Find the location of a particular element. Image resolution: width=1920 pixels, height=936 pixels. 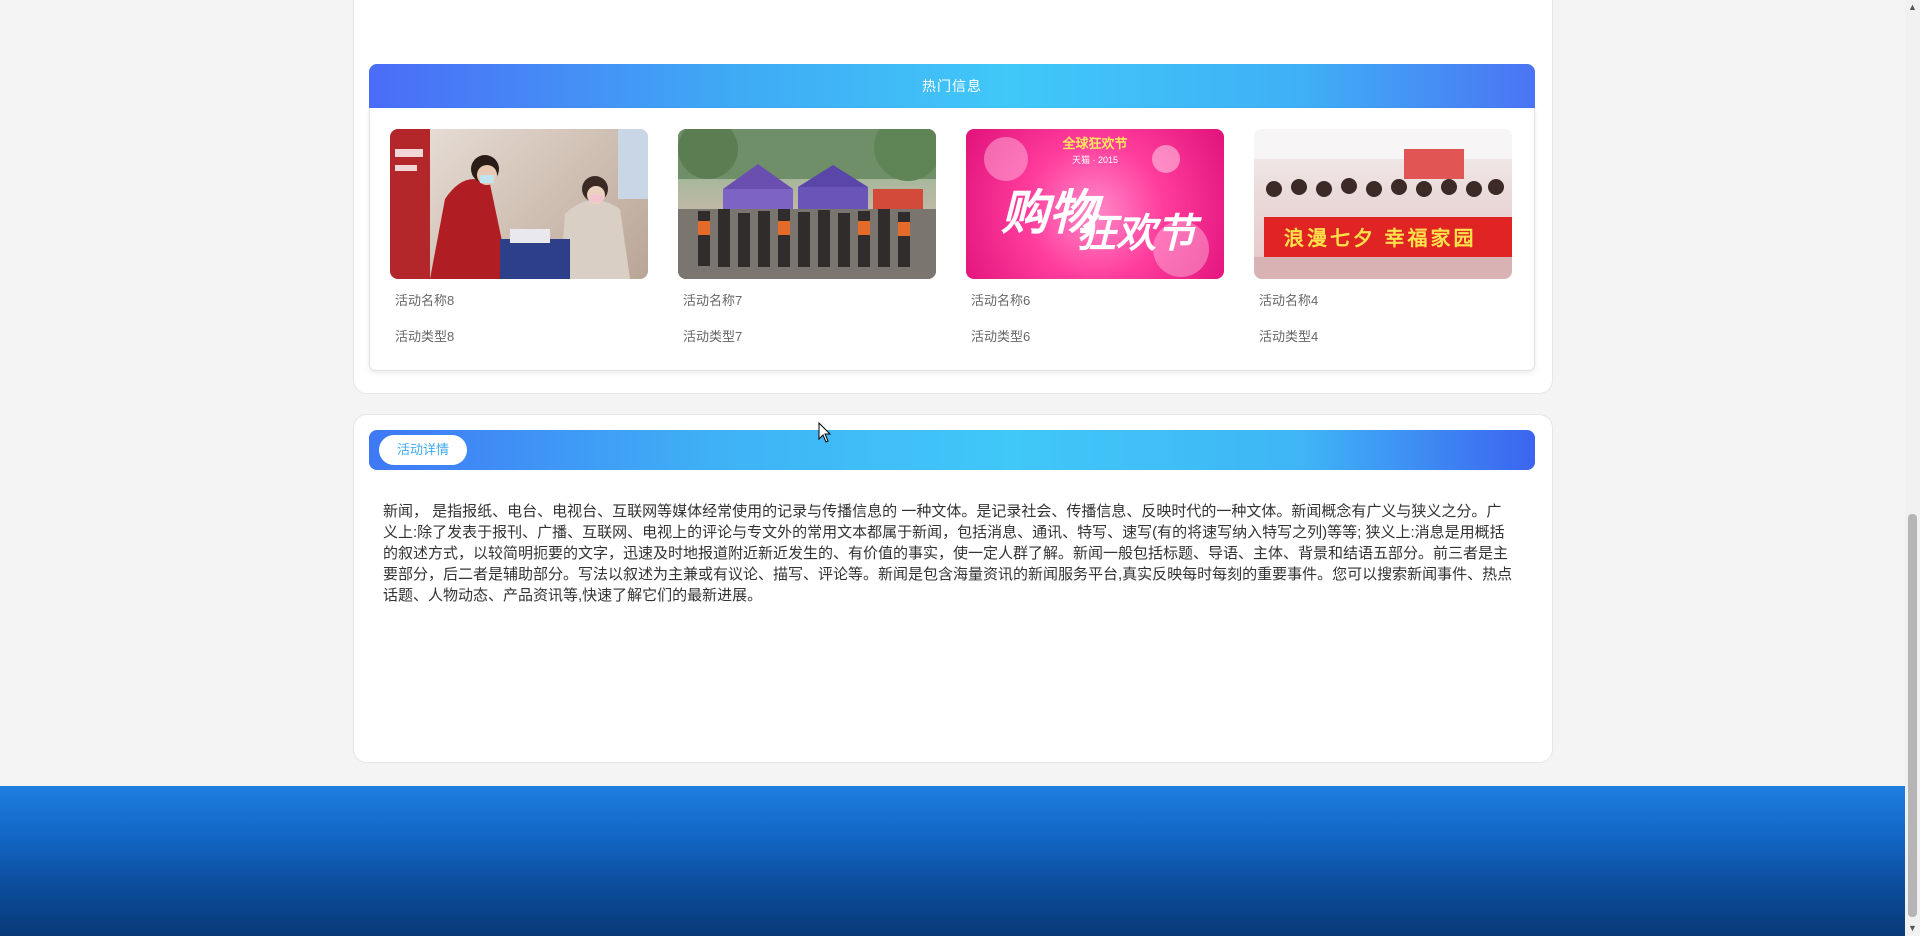

activity-name: 活动名称6 is located at coordinates (1000, 299).